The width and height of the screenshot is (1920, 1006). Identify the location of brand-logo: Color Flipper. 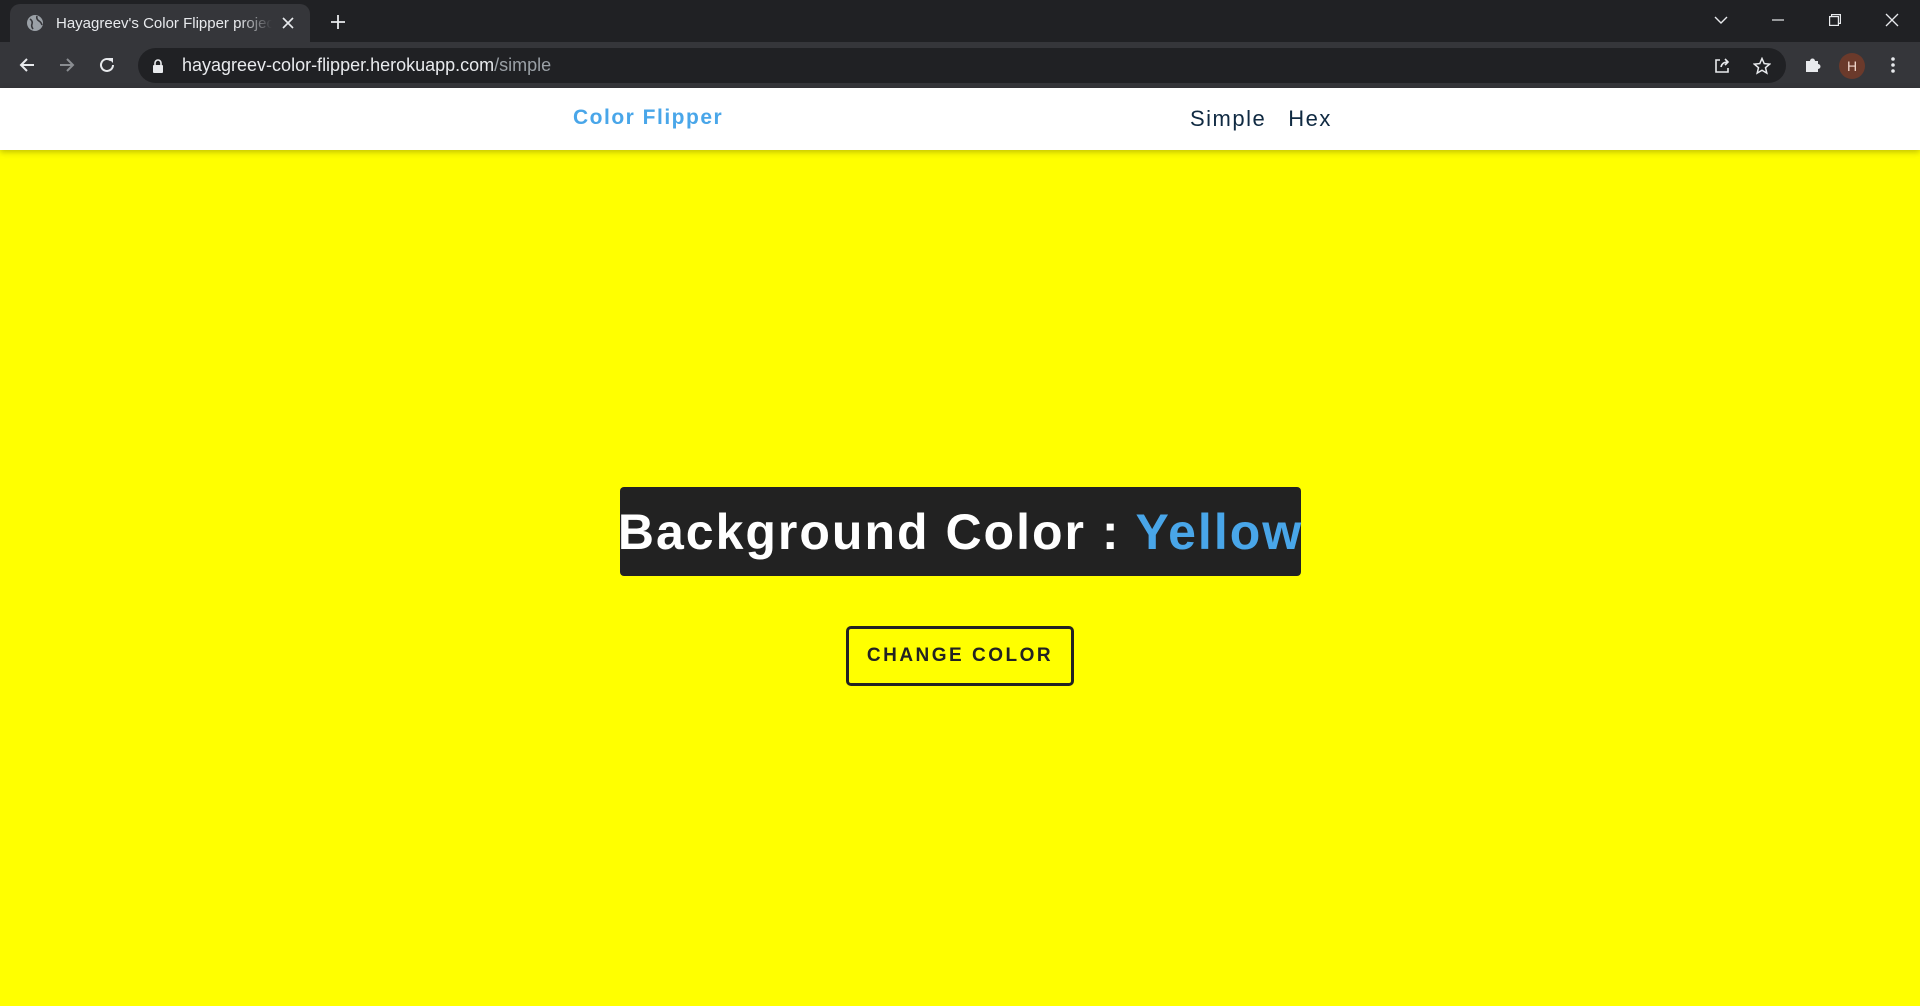
(648, 118).